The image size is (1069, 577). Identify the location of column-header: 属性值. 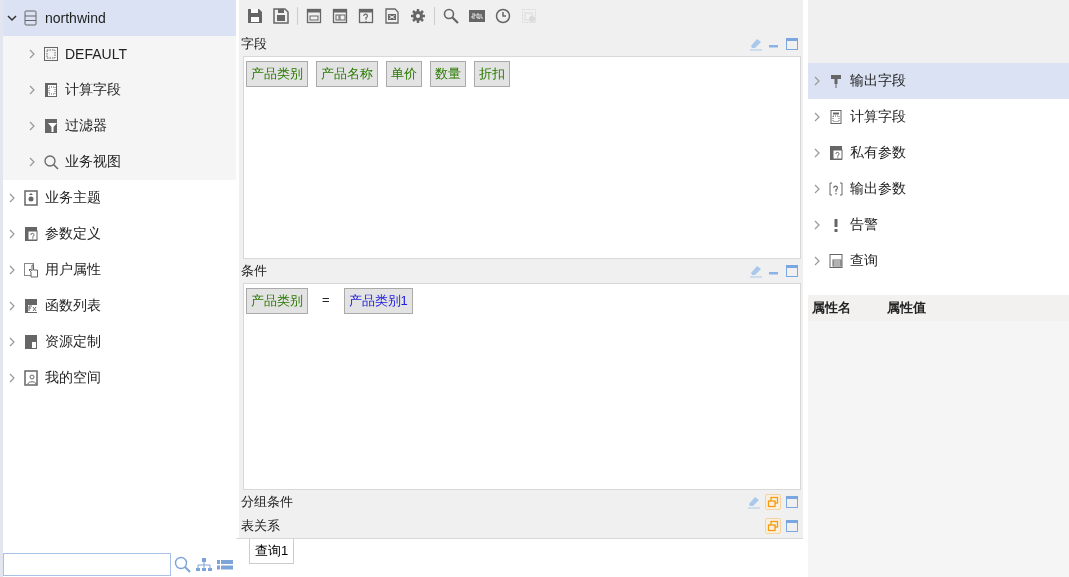
(906, 308).